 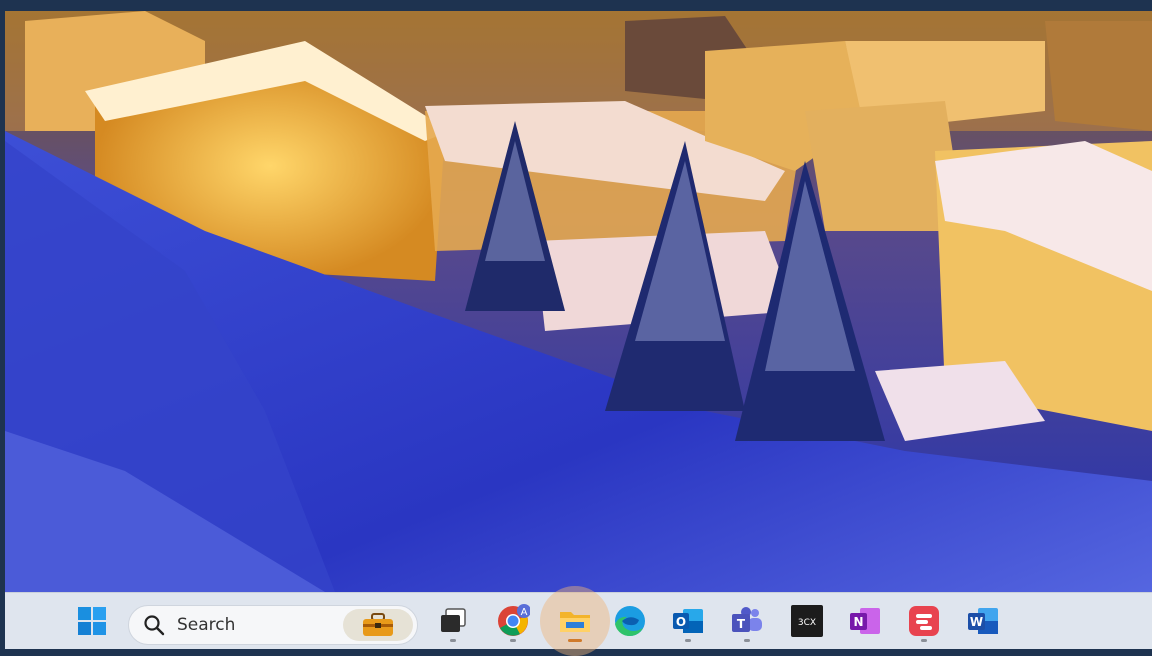 I want to click on word-icon: W, so click(x=983, y=621).